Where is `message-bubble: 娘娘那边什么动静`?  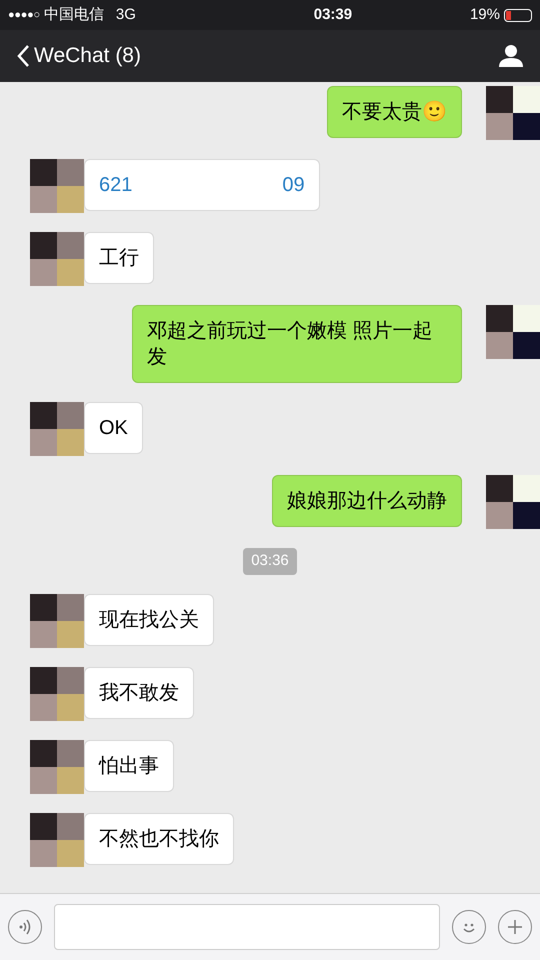 message-bubble: 娘娘那边什么动静 is located at coordinates (367, 501).